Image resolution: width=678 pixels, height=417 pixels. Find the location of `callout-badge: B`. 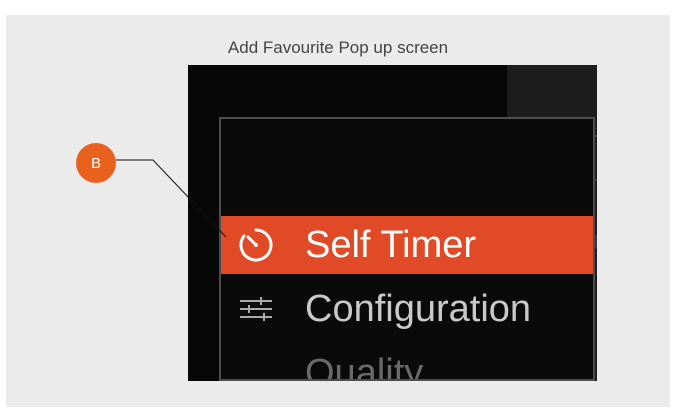

callout-badge: B is located at coordinates (96, 163).